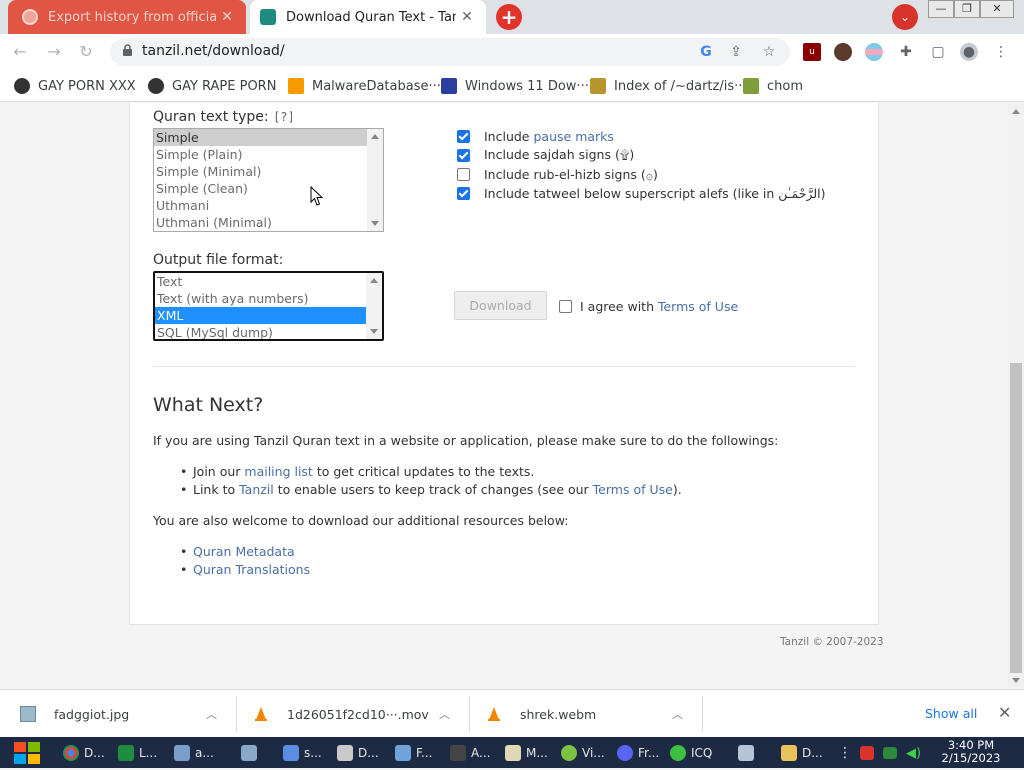 The height and width of the screenshot is (770, 1024). I want to click on download-item: 1d26051f2cd10···.mov ︿, so click(358, 714).